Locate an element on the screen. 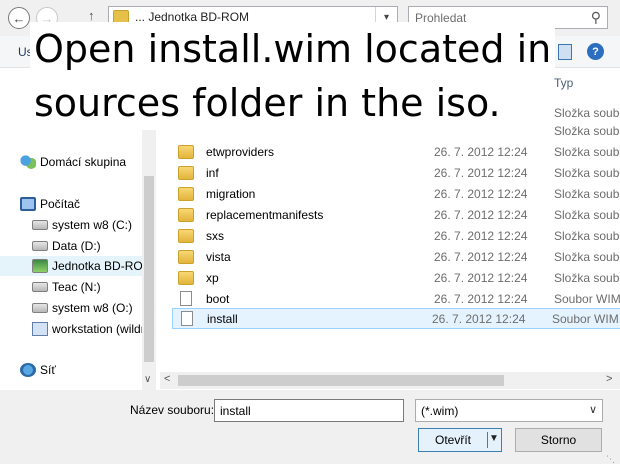 The height and width of the screenshot is (464, 620). nav-item-label: system w8 (C:) is located at coordinates (92, 225).